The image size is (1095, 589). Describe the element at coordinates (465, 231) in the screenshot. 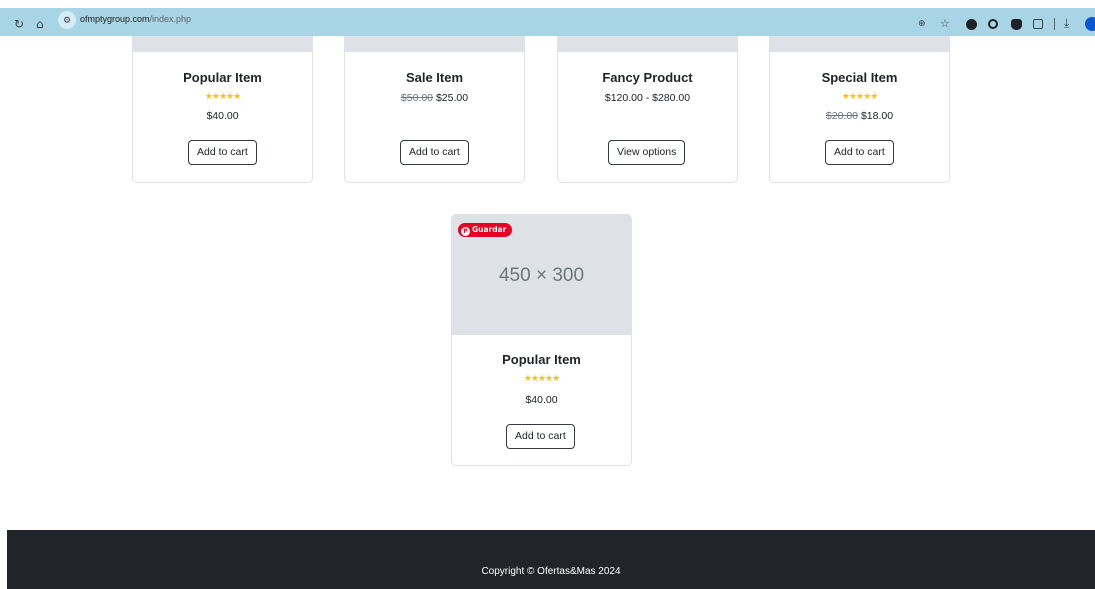

I see `pinterest-icon: P` at that location.